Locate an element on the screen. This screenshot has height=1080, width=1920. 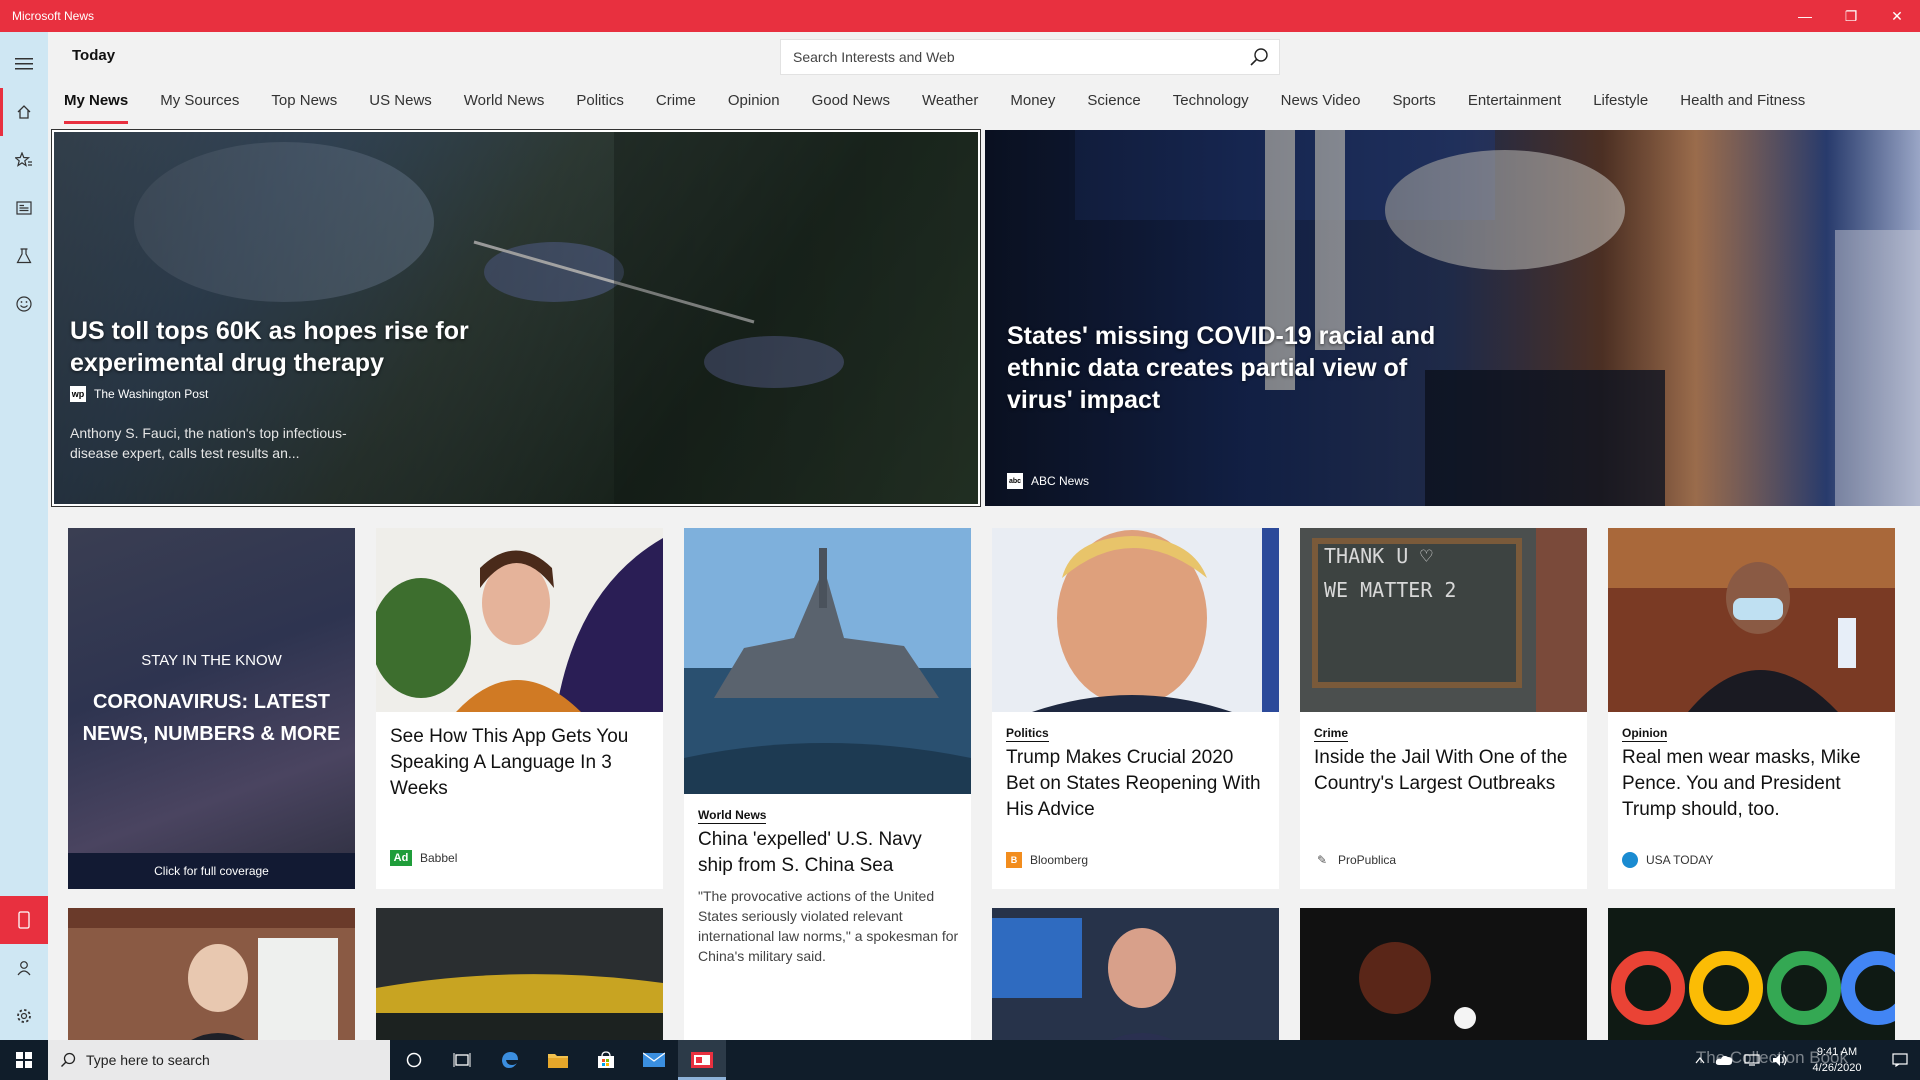
tab-entertainment: Entertainment is located at coordinates (1514, 106).